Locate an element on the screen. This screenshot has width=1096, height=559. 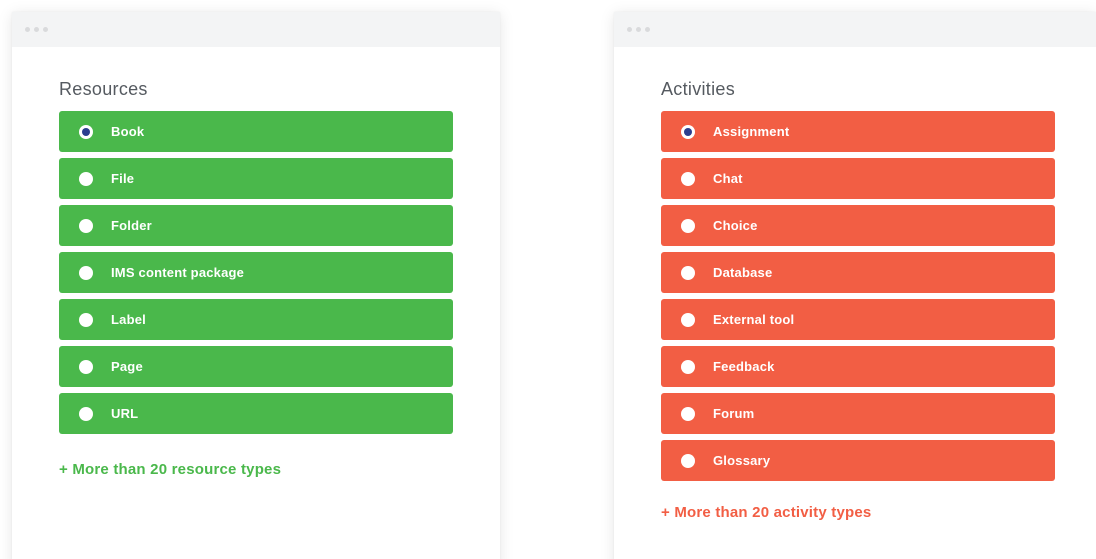
activity-item-label: Choice is located at coordinates (735, 225).